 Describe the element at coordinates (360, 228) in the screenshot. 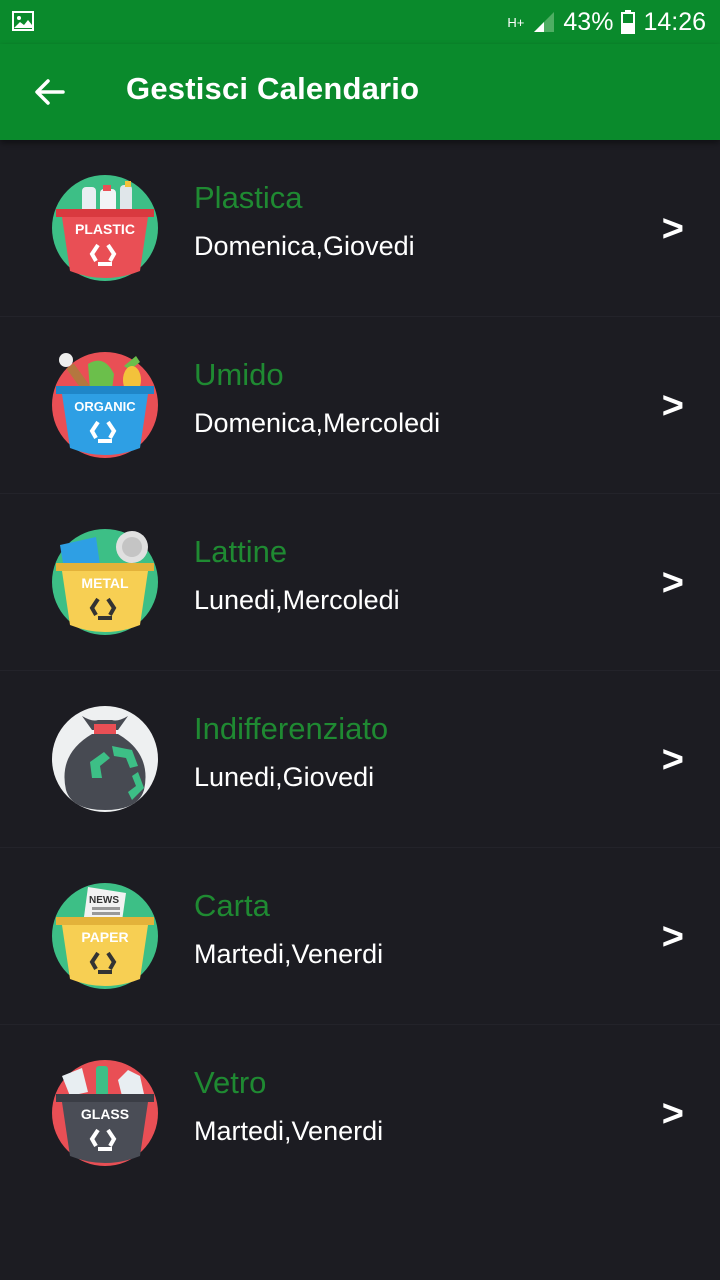

I see `category-row-plastica: PLASTIC Plastica Domenica,Giovedi >` at that location.